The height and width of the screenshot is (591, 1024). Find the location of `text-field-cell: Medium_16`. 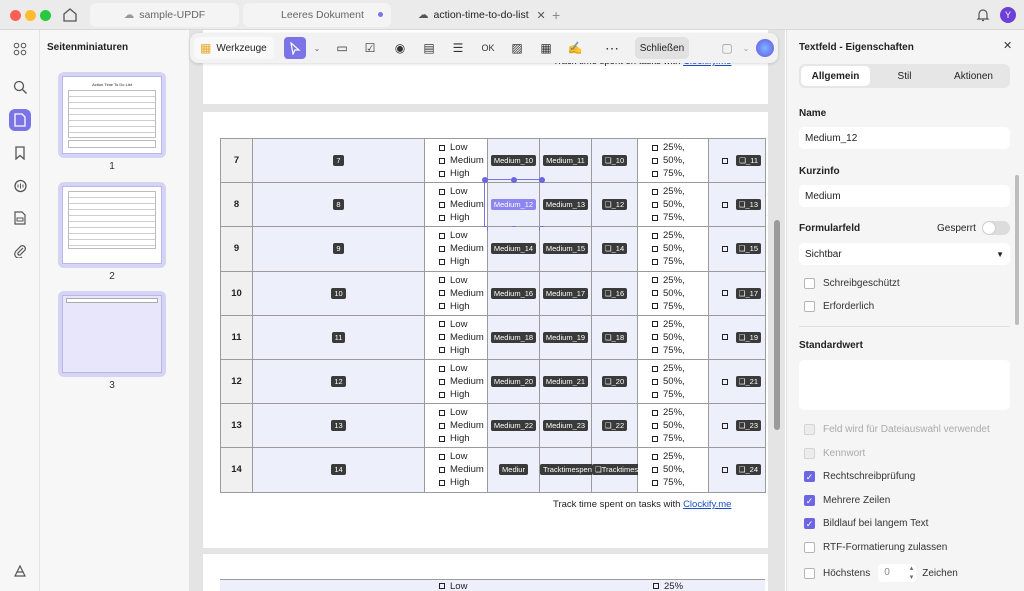

text-field-cell: Medium_16 is located at coordinates (513, 293).